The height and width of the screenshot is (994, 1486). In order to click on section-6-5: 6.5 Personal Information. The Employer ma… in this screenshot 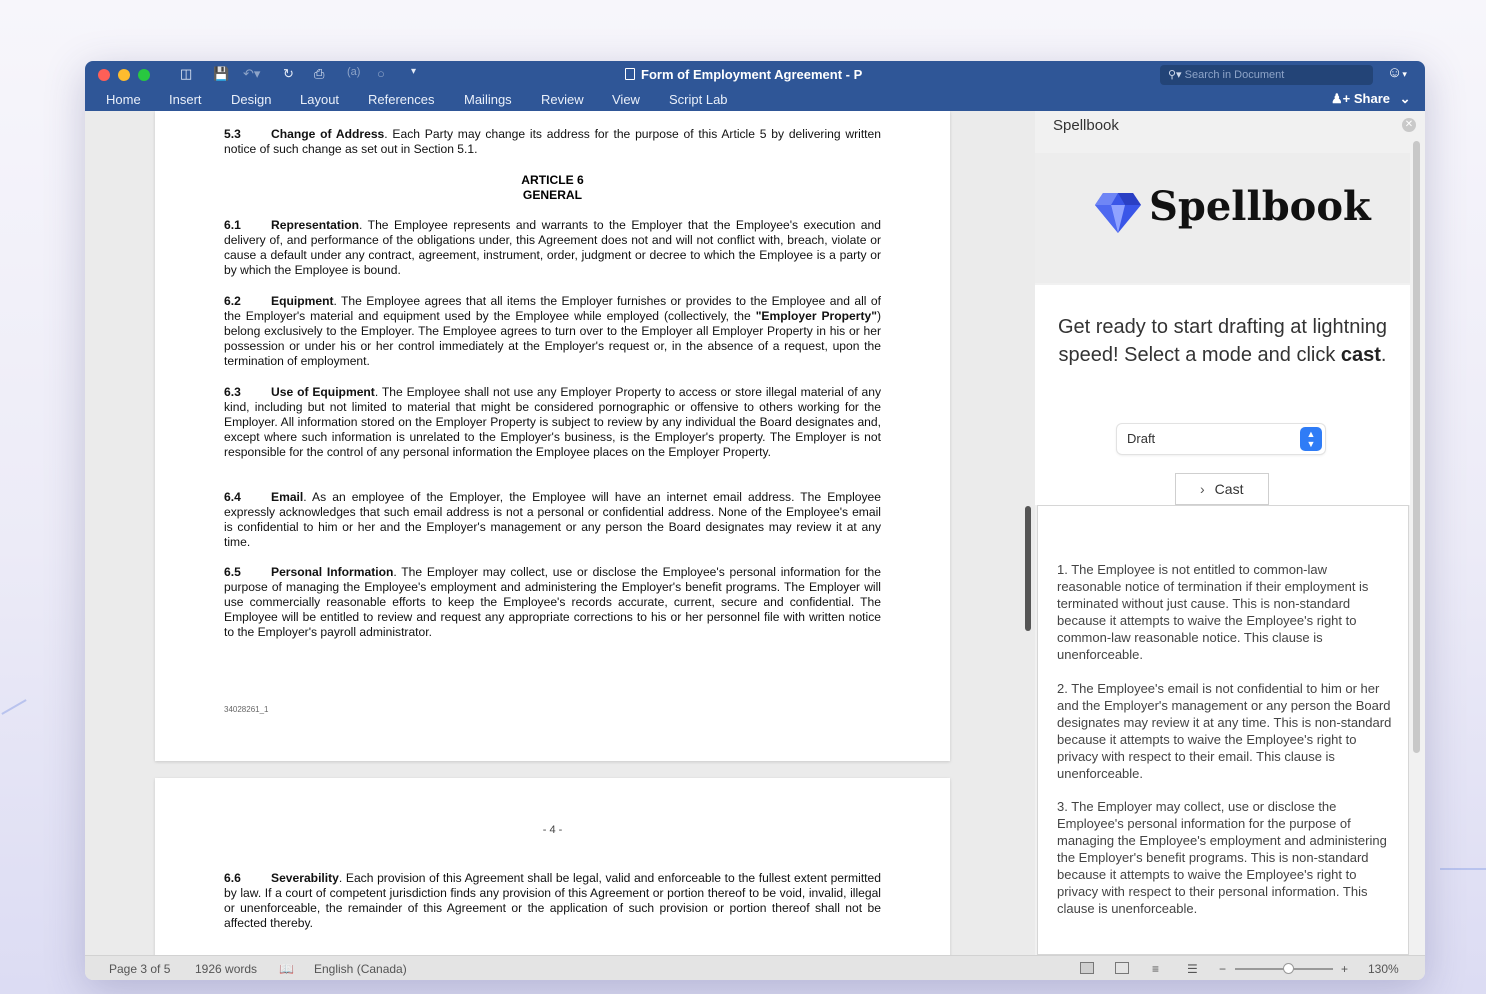, I will do `click(552, 602)`.